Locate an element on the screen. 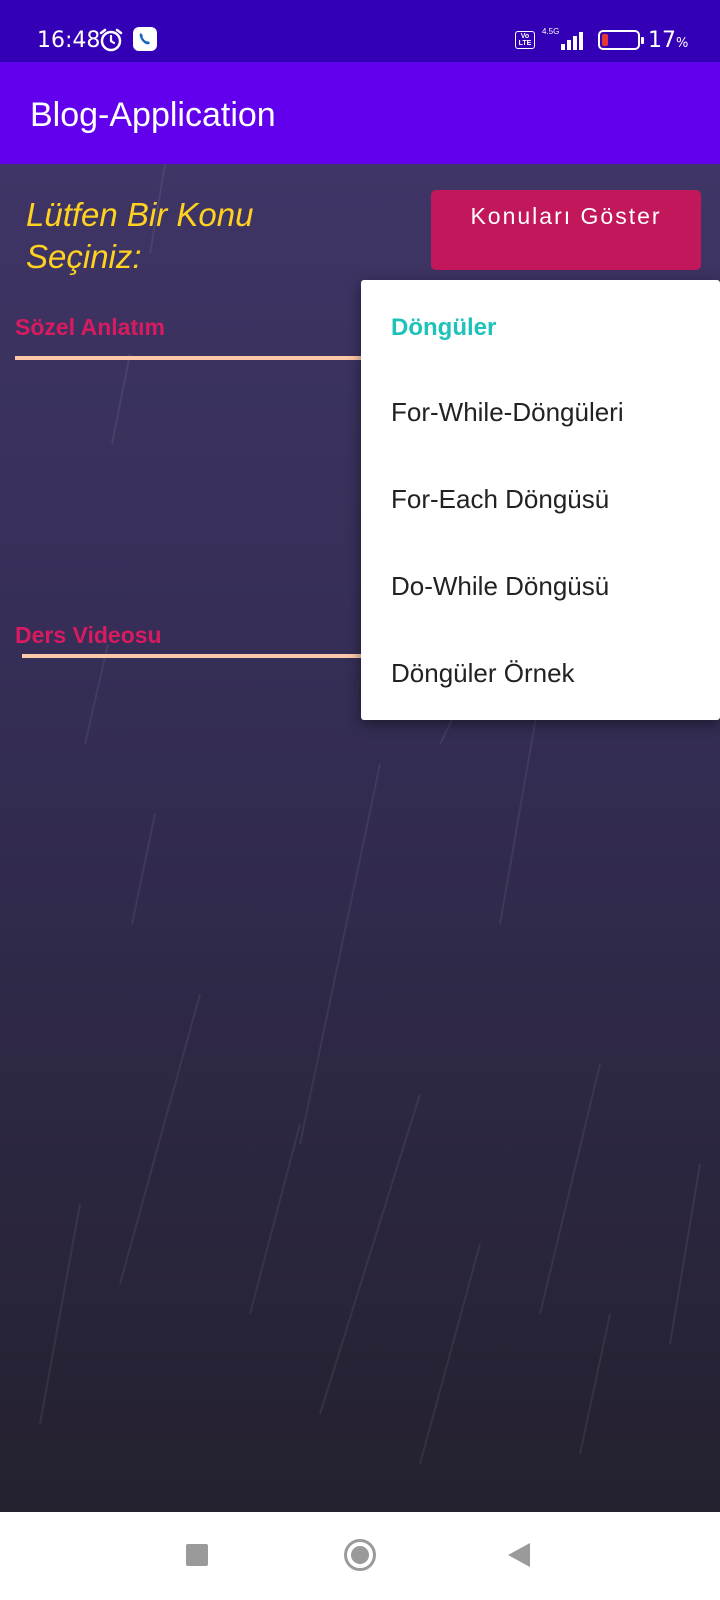 The width and height of the screenshot is (720, 1600). recent-apps-icon is located at coordinates (197, 1555).